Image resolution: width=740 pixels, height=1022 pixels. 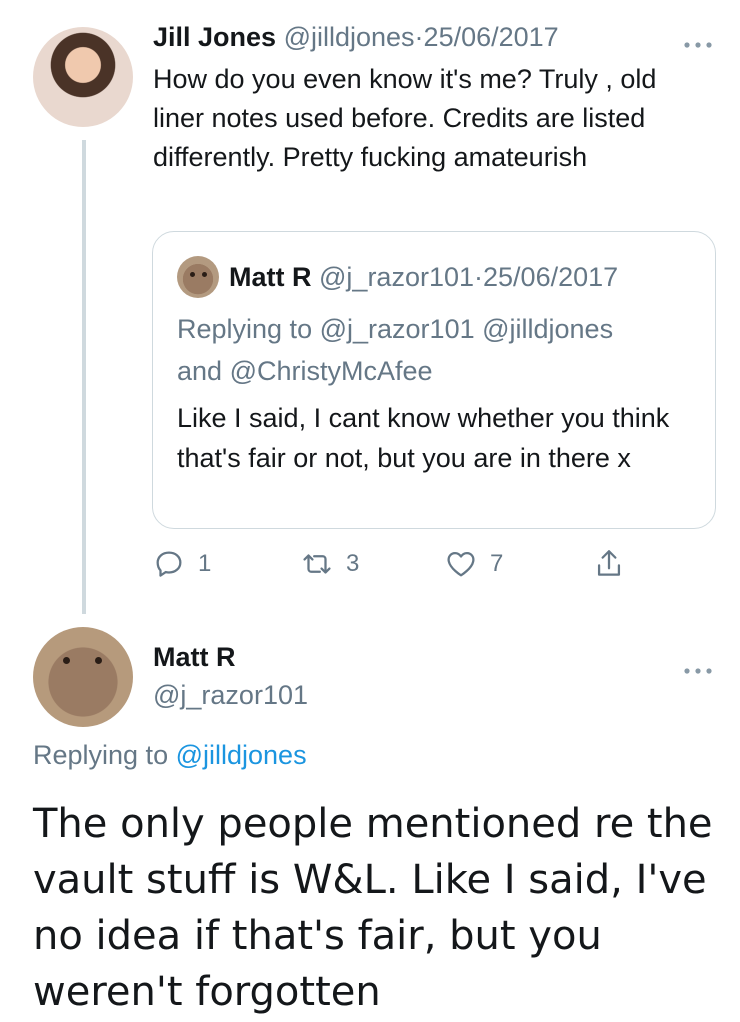 I want to click on tweet-date: 25/06/2017, so click(x=491, y=37).